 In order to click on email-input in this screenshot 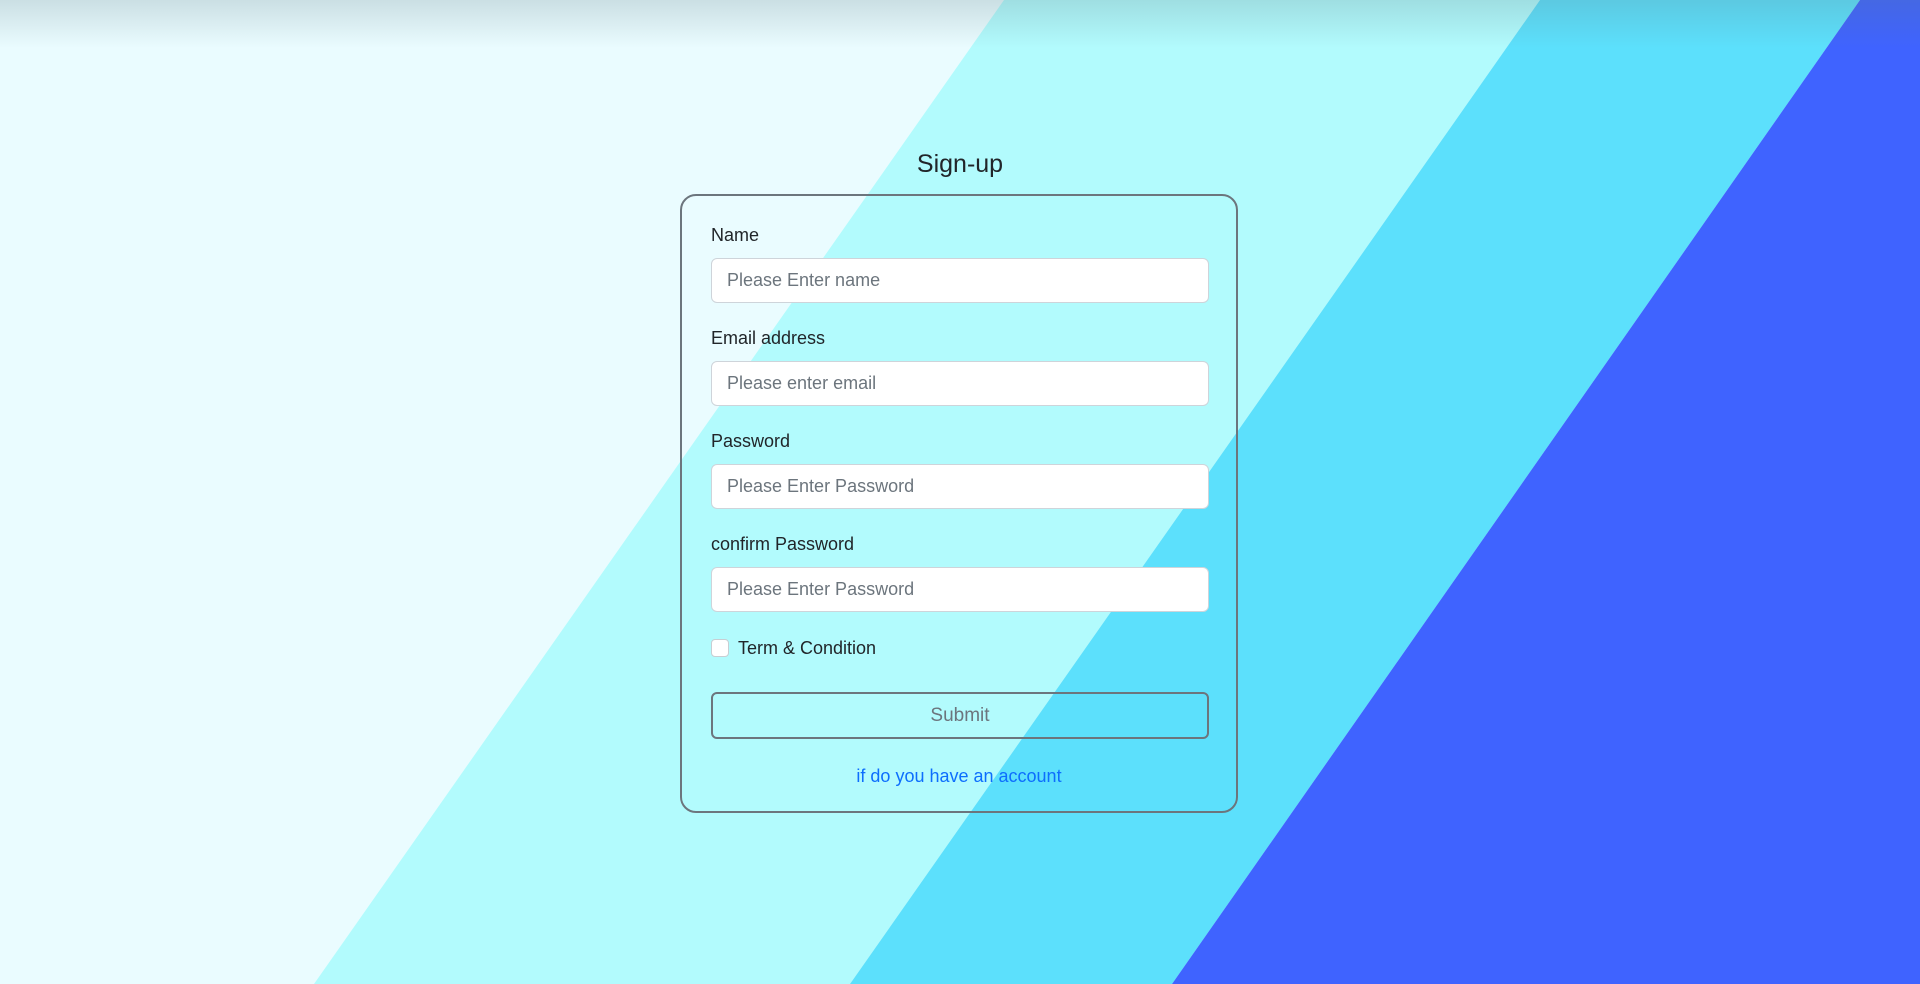, I will do `click(960, 383)`.